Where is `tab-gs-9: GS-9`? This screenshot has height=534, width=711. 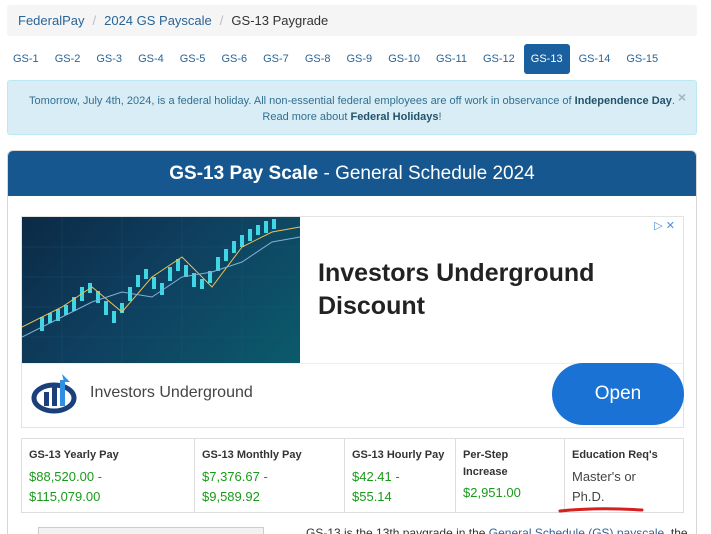
tab-gs-9: GS-9 is located at coordinates (360, 59).